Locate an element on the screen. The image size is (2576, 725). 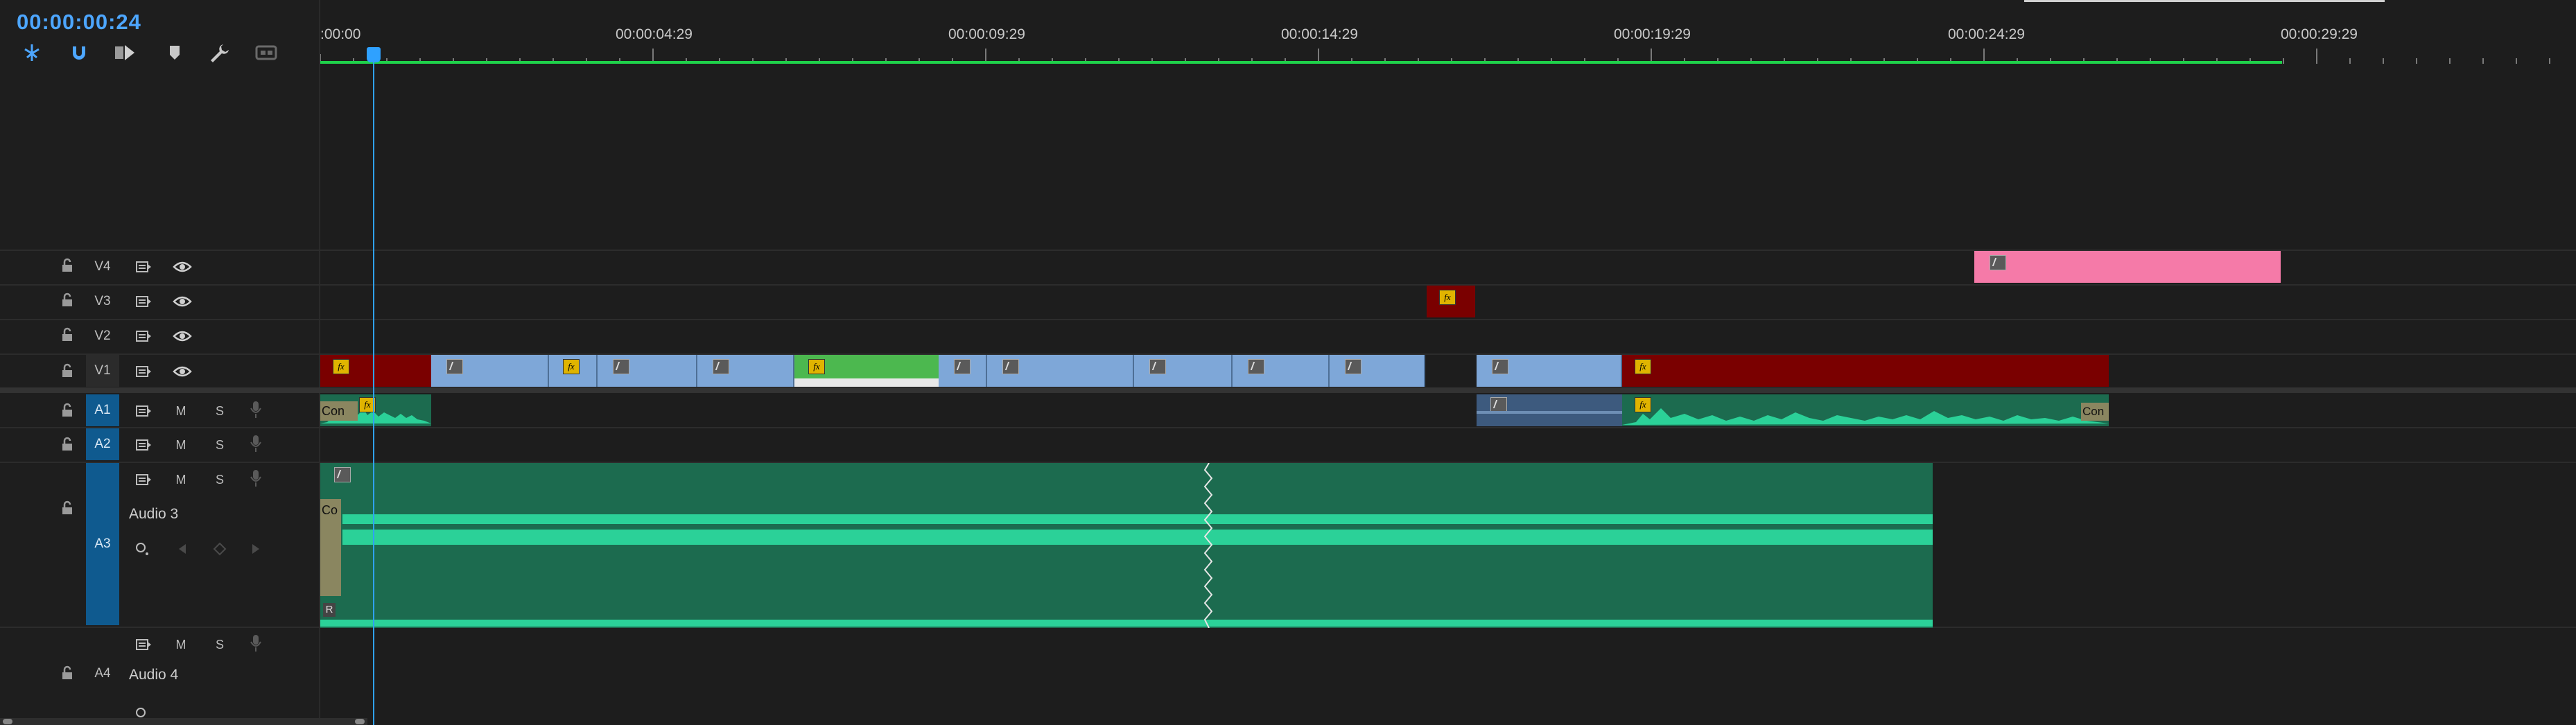
track-name-a1: A1 is located at coordinates (102, 410).